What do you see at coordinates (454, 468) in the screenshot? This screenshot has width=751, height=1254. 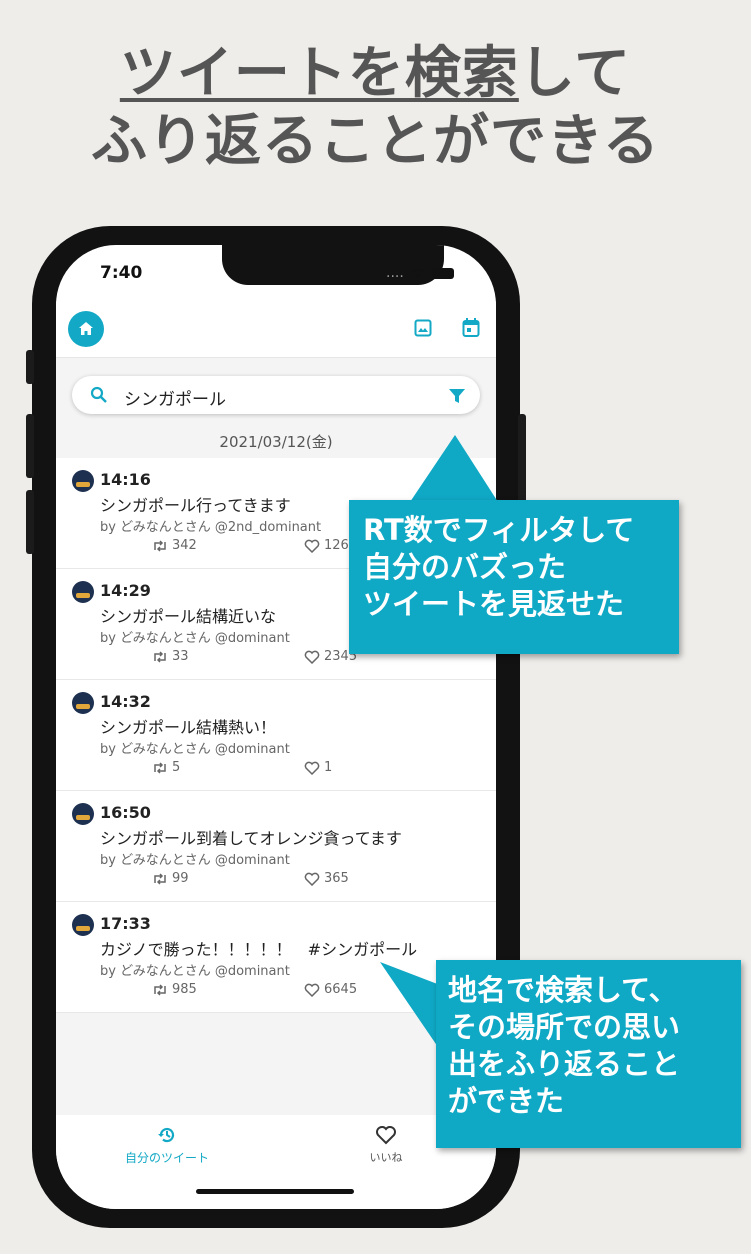 I see `filter-callout-pointer` at bounding box center [454, 468].